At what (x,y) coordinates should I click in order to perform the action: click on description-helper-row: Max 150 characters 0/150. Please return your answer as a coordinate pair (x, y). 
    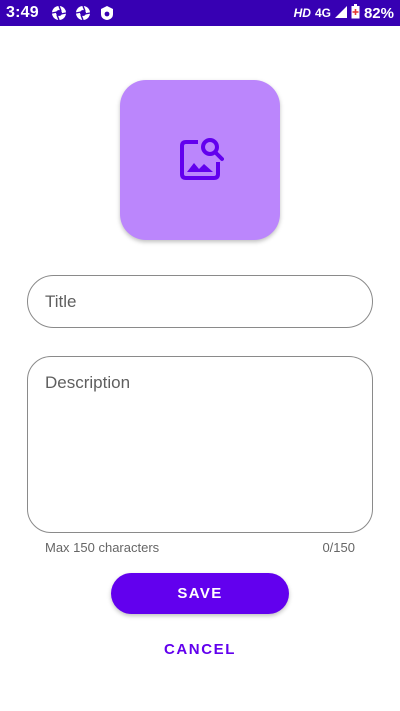
    Looking at the image, I should click on (200, 547).